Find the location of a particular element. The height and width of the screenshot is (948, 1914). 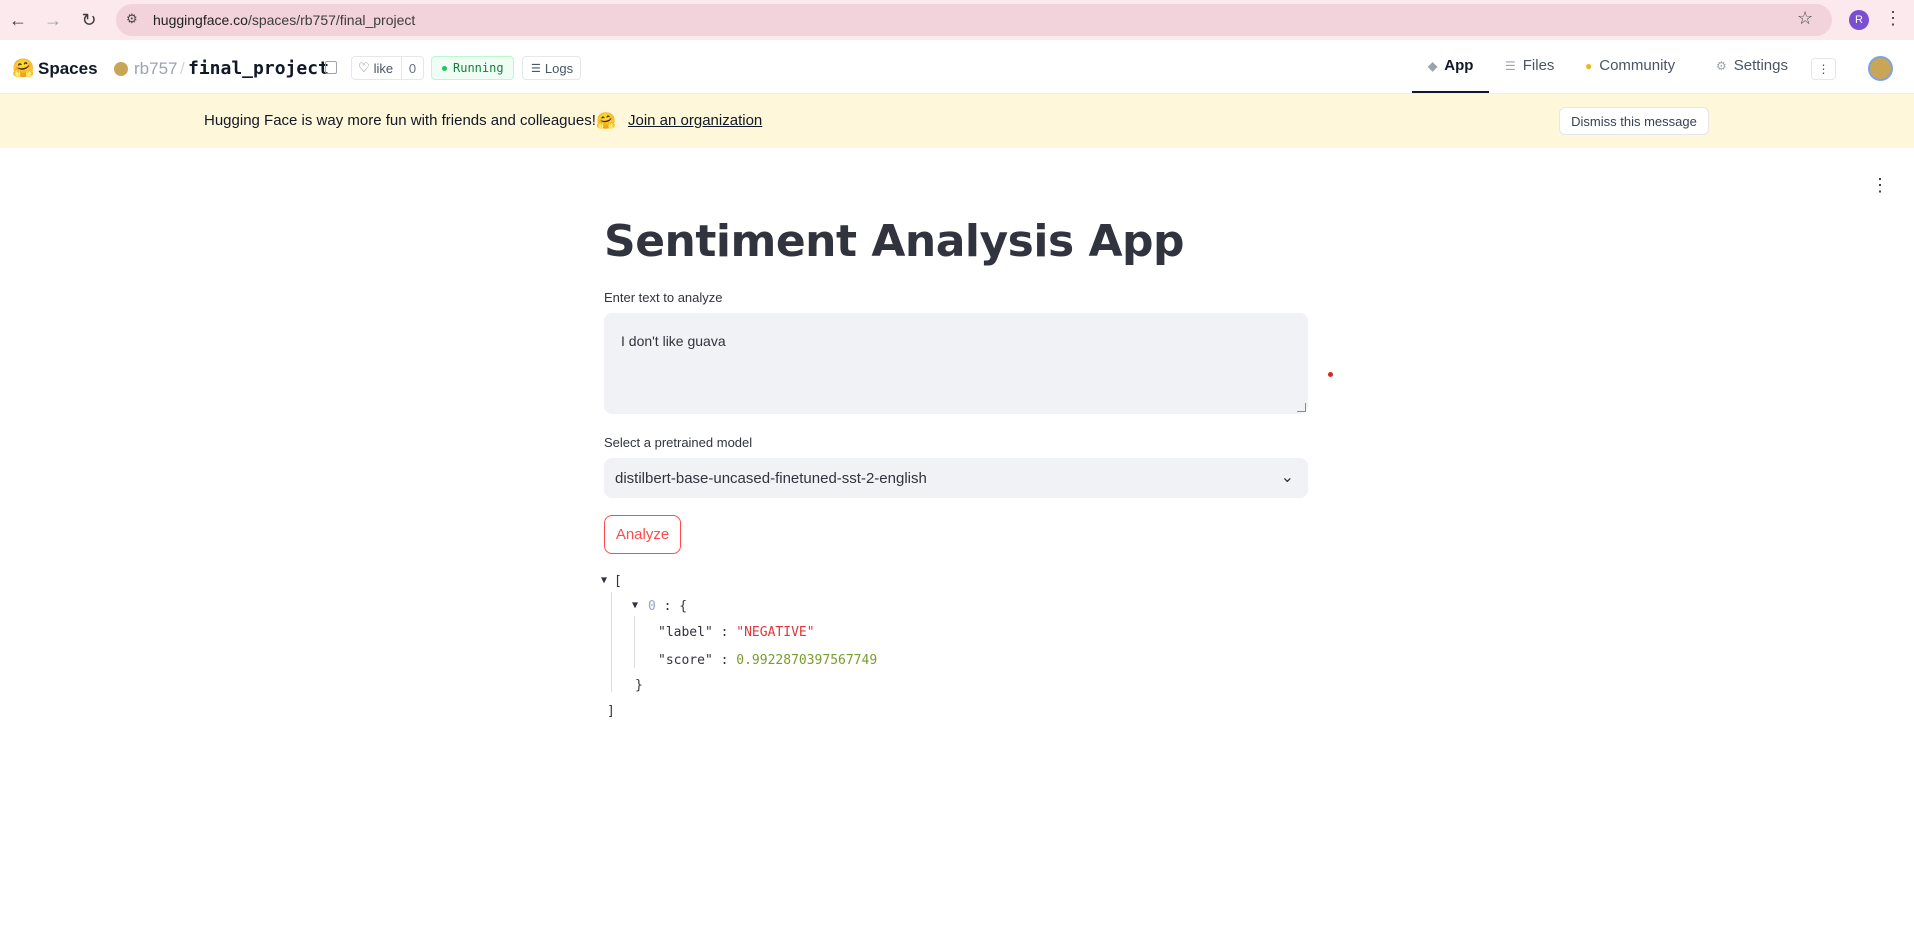

status-badge: Running is located at coordinates (472, 68).